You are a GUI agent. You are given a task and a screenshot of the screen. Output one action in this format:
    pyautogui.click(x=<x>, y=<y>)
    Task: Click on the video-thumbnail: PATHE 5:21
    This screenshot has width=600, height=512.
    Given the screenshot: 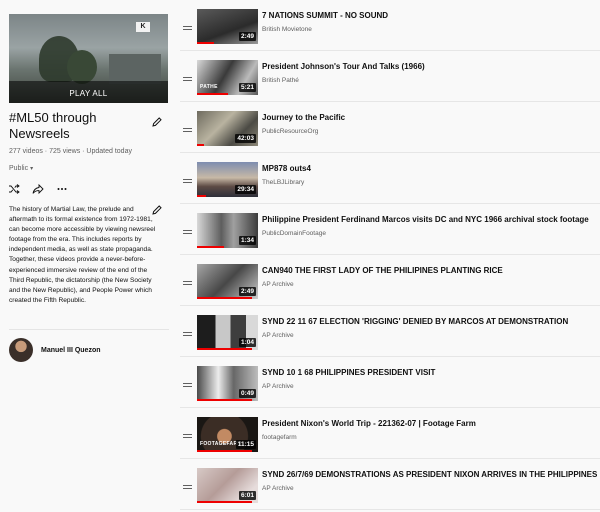 What is the action you would take?
    pyautogui.click(x=227, y=77)
    